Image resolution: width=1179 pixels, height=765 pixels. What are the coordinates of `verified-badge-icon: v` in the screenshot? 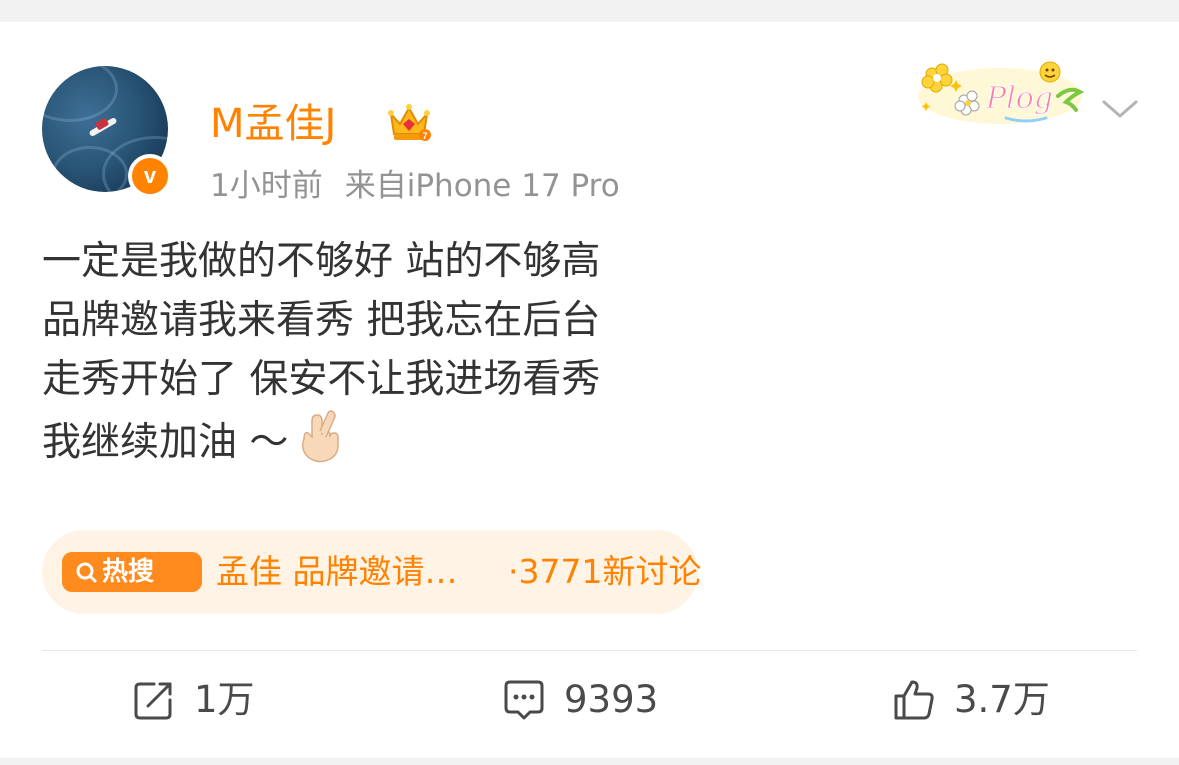 It's located at (150, 176).